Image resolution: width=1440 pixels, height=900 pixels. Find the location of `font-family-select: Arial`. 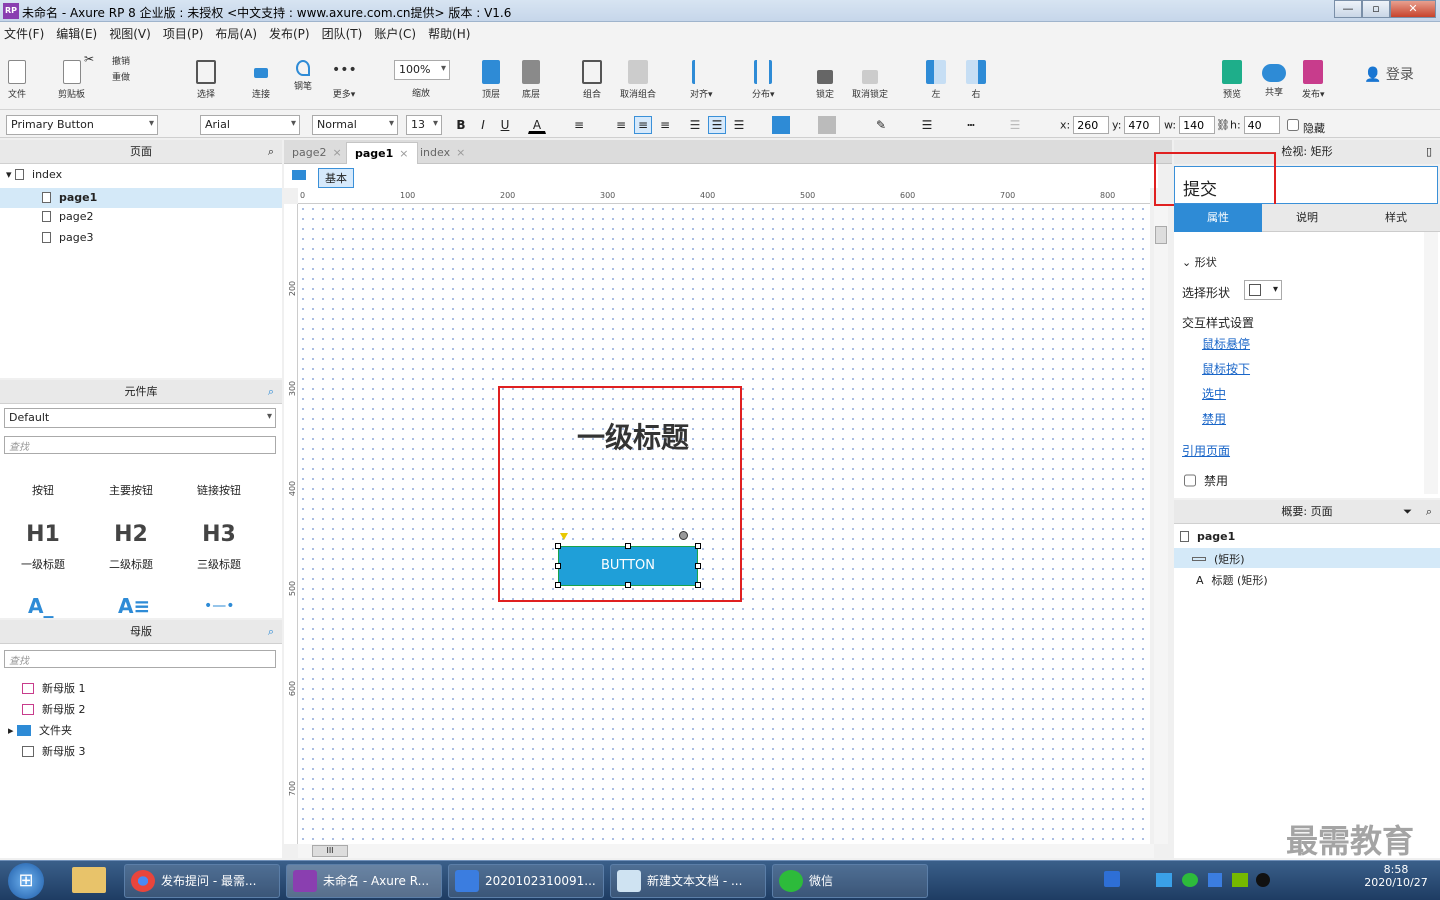

font-family-select: Arial is located at coordinates (250, 125).